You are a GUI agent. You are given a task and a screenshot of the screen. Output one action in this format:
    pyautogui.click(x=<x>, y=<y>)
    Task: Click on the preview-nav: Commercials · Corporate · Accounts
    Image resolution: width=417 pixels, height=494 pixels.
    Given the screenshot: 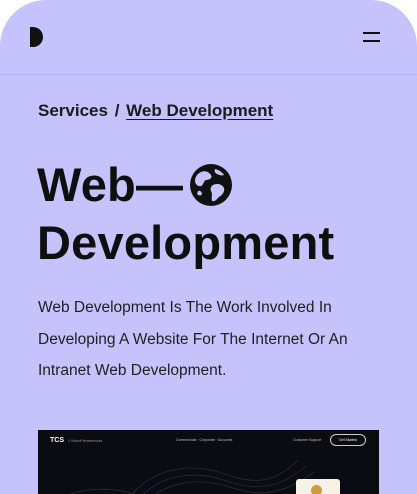 What is the action you would take?
    pyautogui.click(x=204, y=440)
    